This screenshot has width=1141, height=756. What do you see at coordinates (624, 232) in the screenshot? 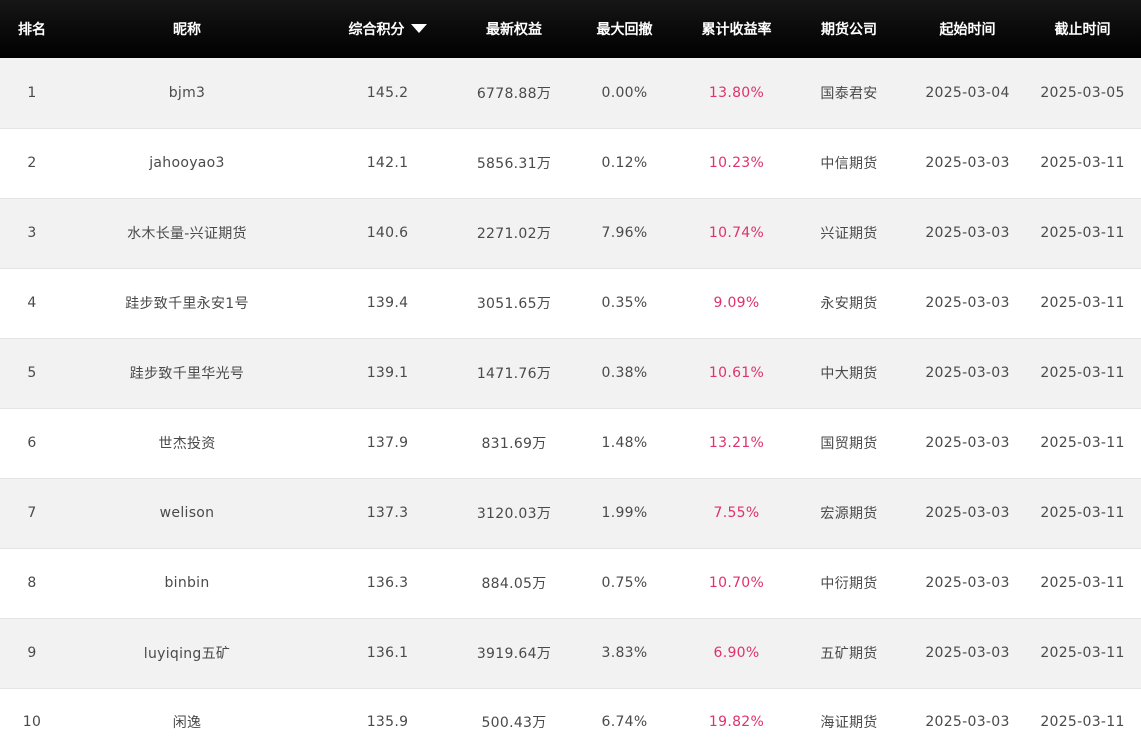
I see `cell-drawdown: 7.96%` at bounding box center [624, 232].